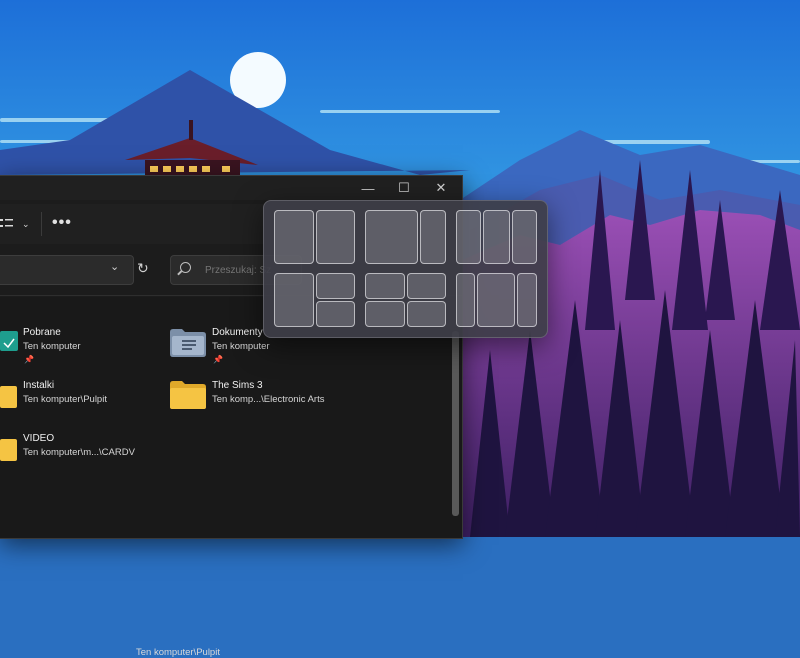 This screenshot has height=658, width=800. Describe the element at coordinates (6, 223) in the screenshot. I see `view-options-icon` at that location.